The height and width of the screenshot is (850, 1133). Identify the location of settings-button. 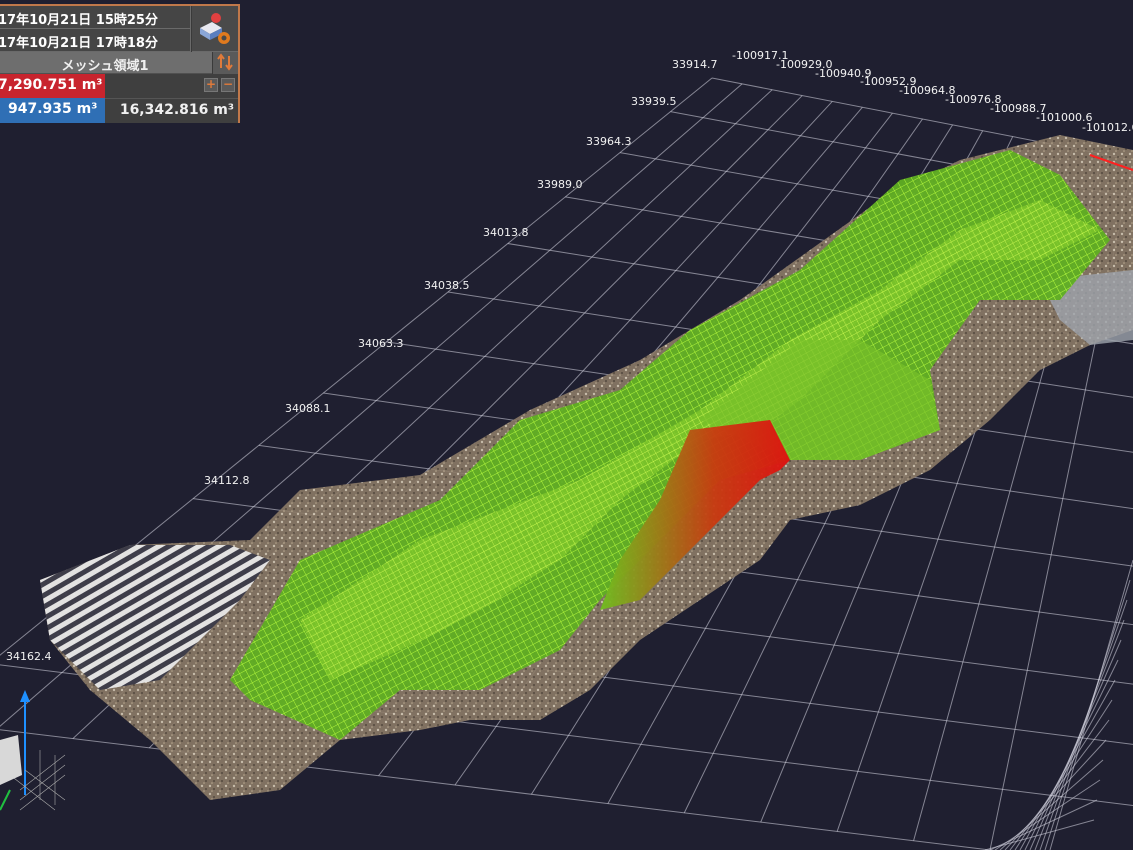
(215, 29).